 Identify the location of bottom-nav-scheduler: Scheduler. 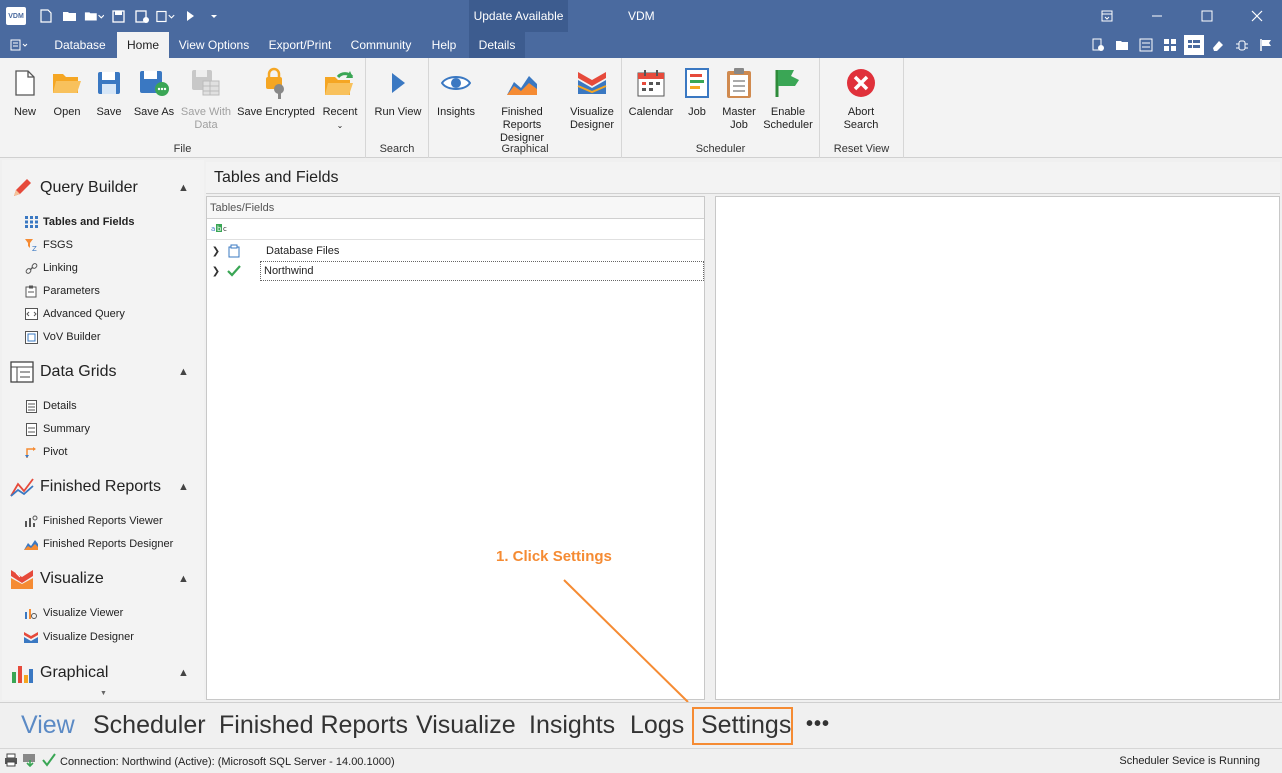
(149, 725).